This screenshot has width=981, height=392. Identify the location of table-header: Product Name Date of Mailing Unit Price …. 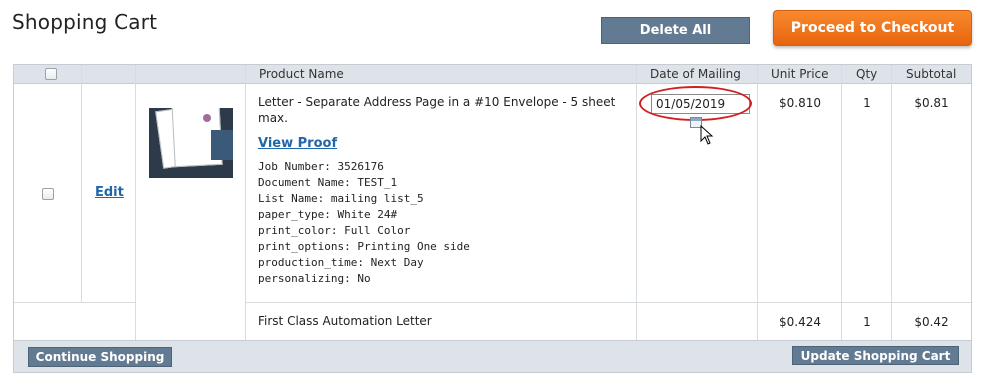
(492, 74).